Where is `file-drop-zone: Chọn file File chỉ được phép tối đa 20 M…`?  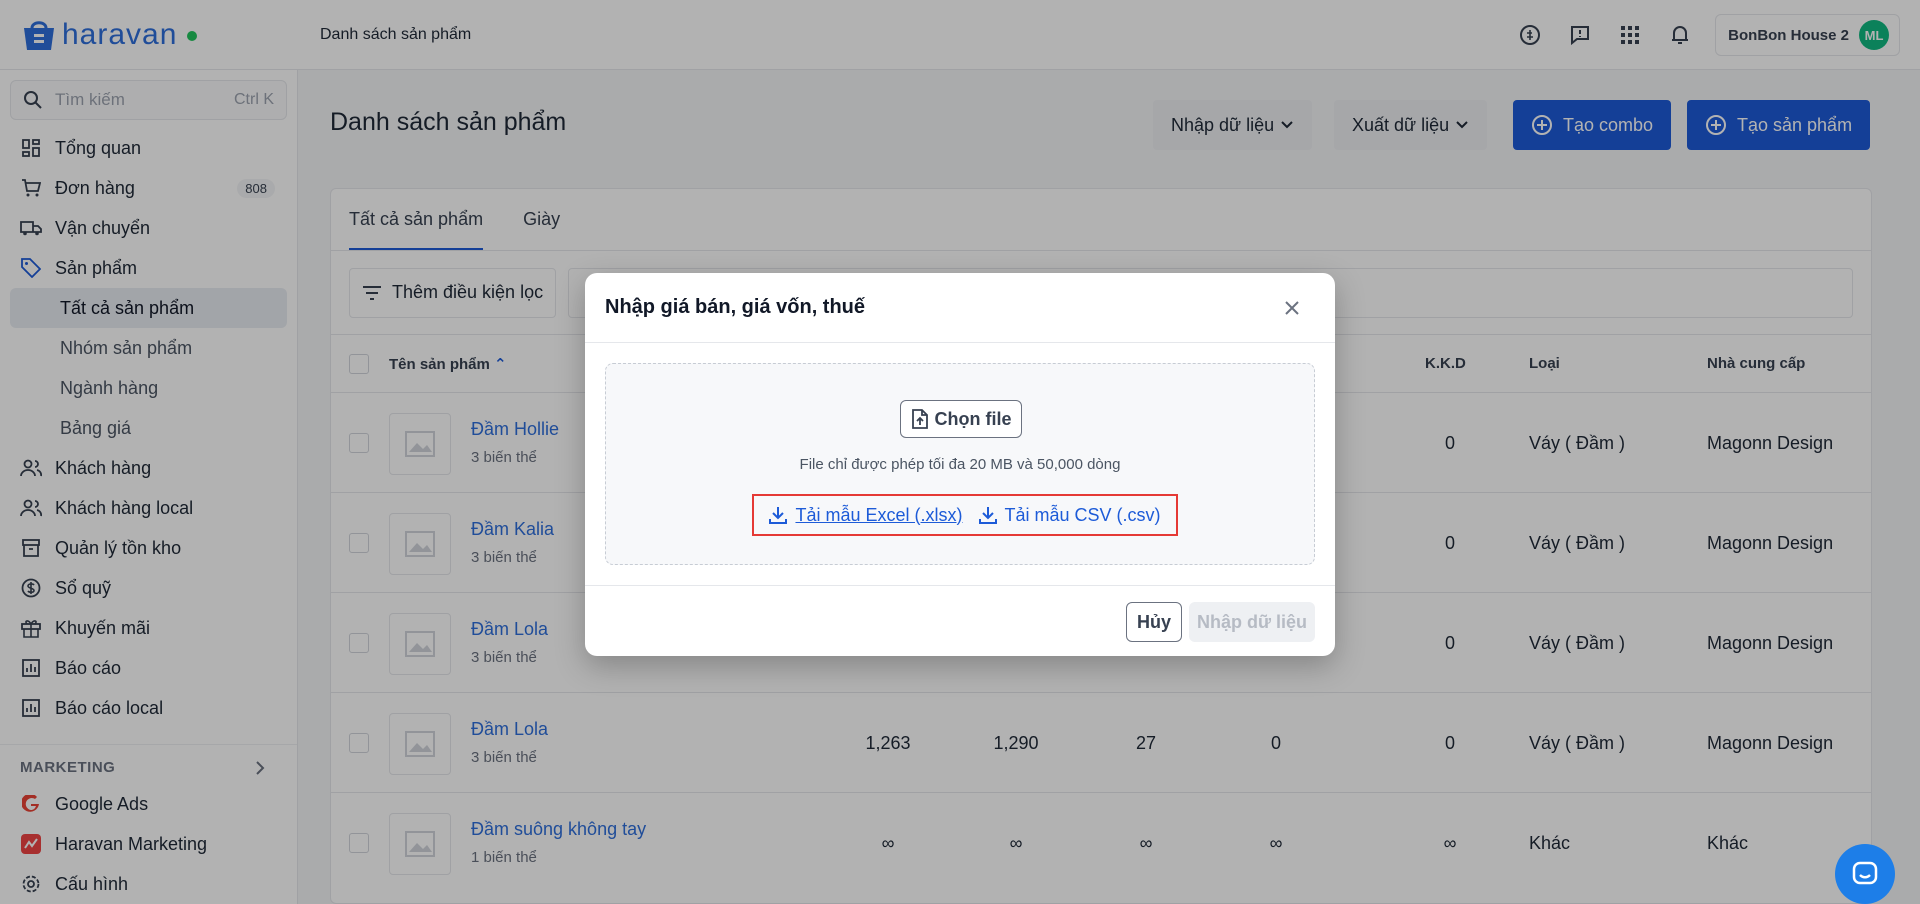
file-drop-zone: Chọn file File chỉ được phép tối đa 20 M… is located at coordinates (960, 464).